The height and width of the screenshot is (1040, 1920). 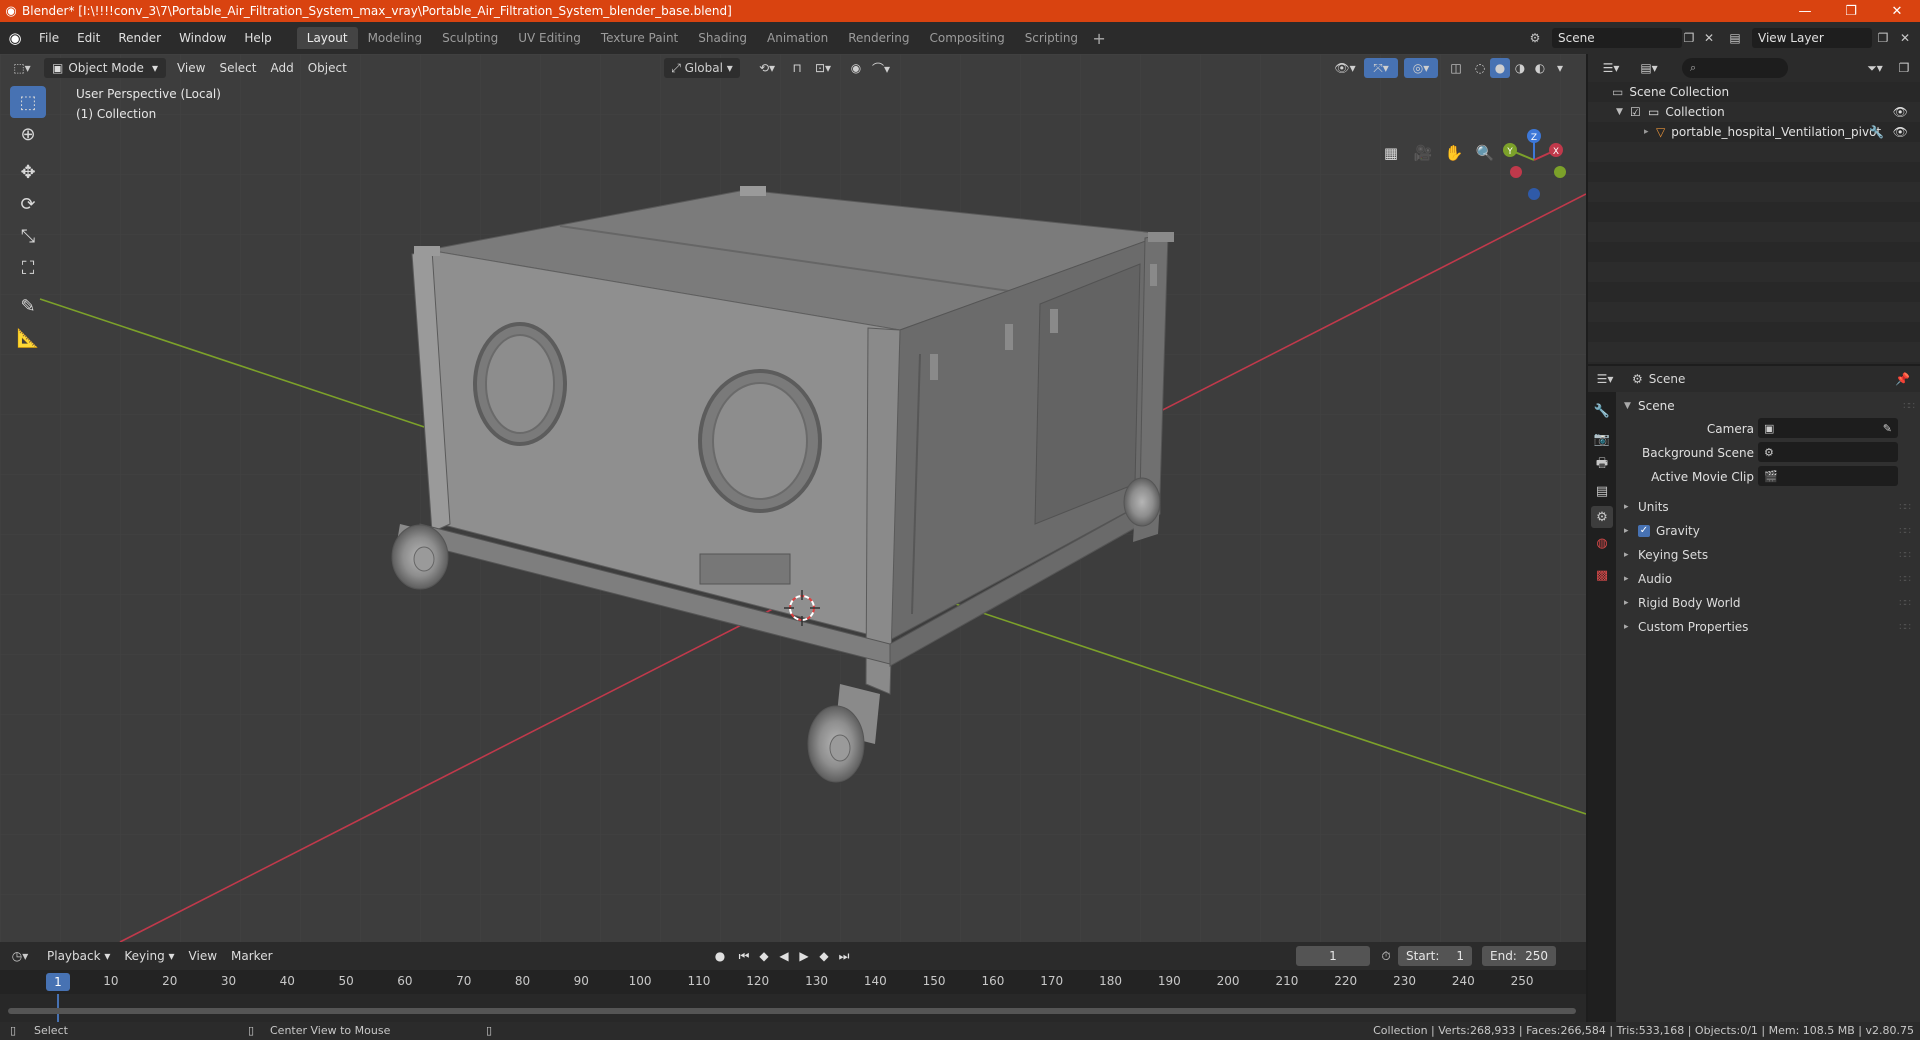 I want to click on rendered-shading-icon: ◐, so click(x=1540, y=68).